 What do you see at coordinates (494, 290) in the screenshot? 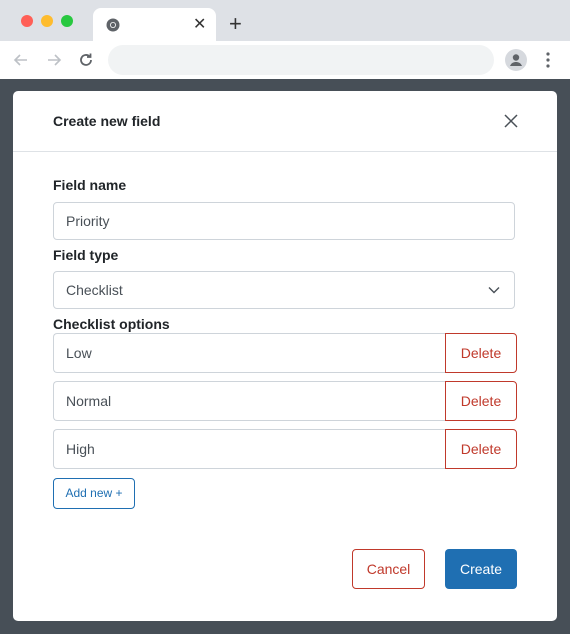
I see `chevron-down-icon` at bounding box center [494, 290].